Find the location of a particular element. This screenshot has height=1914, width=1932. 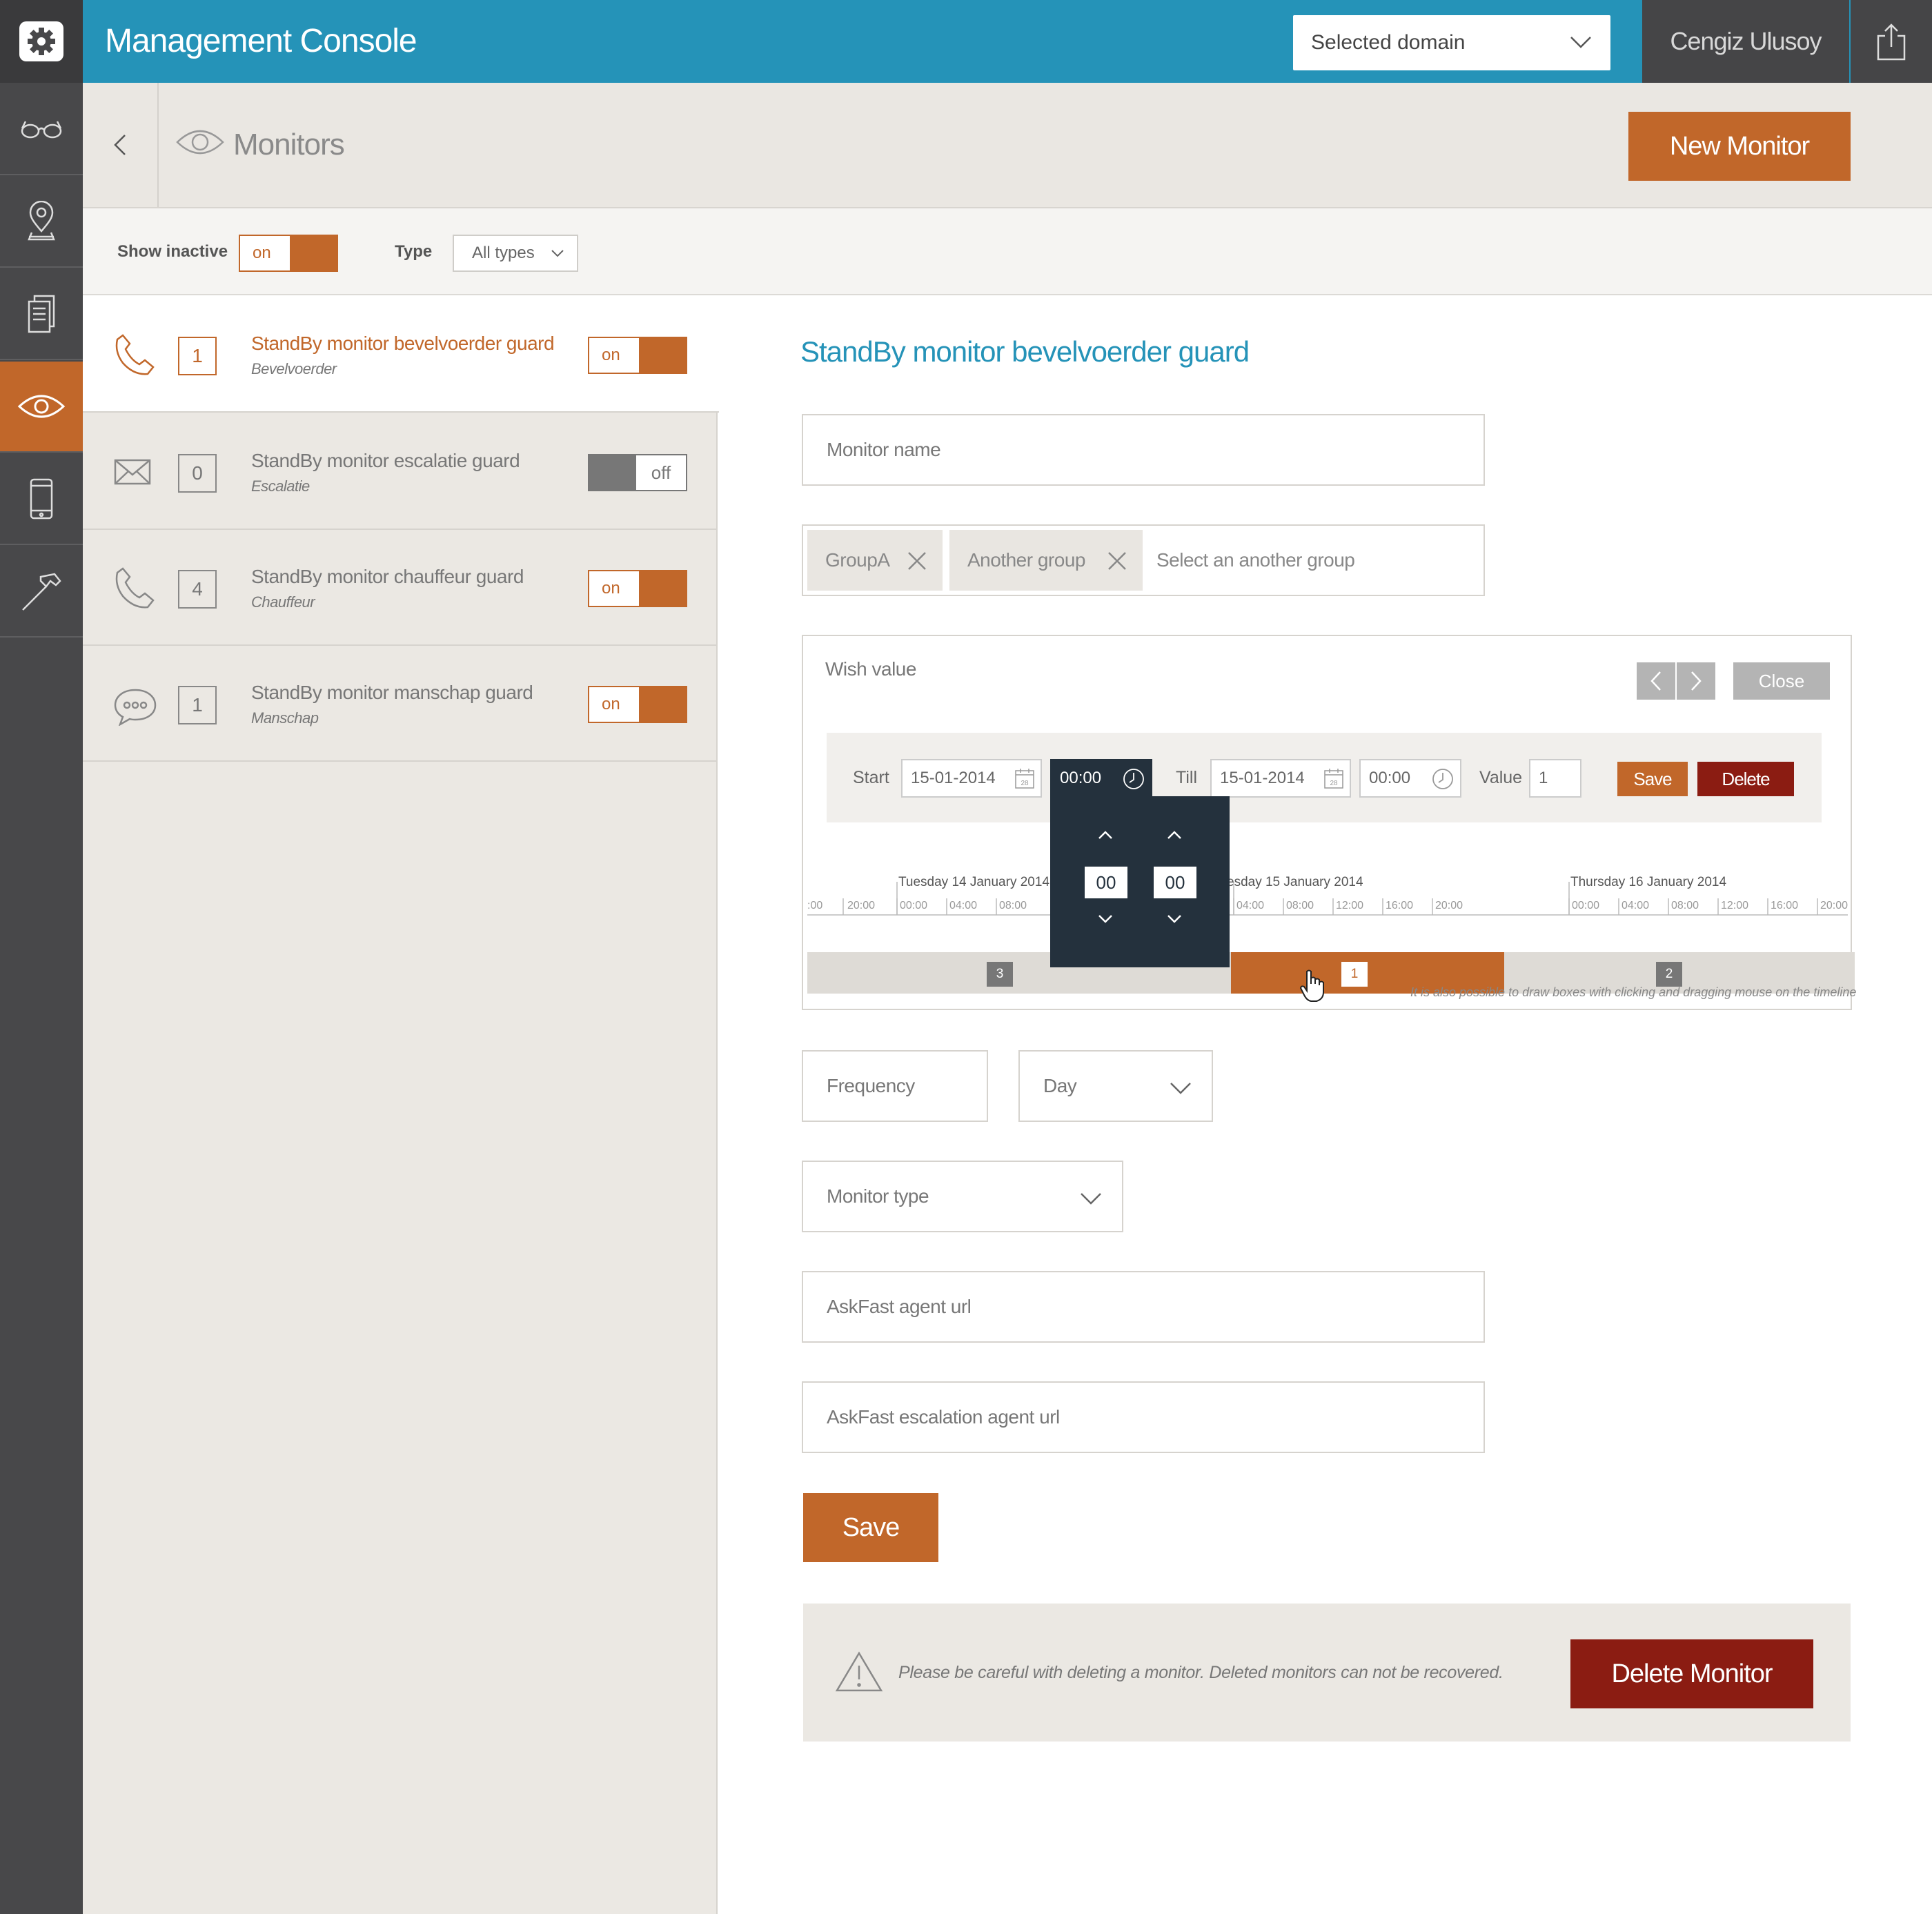

rail-item-tools is located at coordinates (41, 592).